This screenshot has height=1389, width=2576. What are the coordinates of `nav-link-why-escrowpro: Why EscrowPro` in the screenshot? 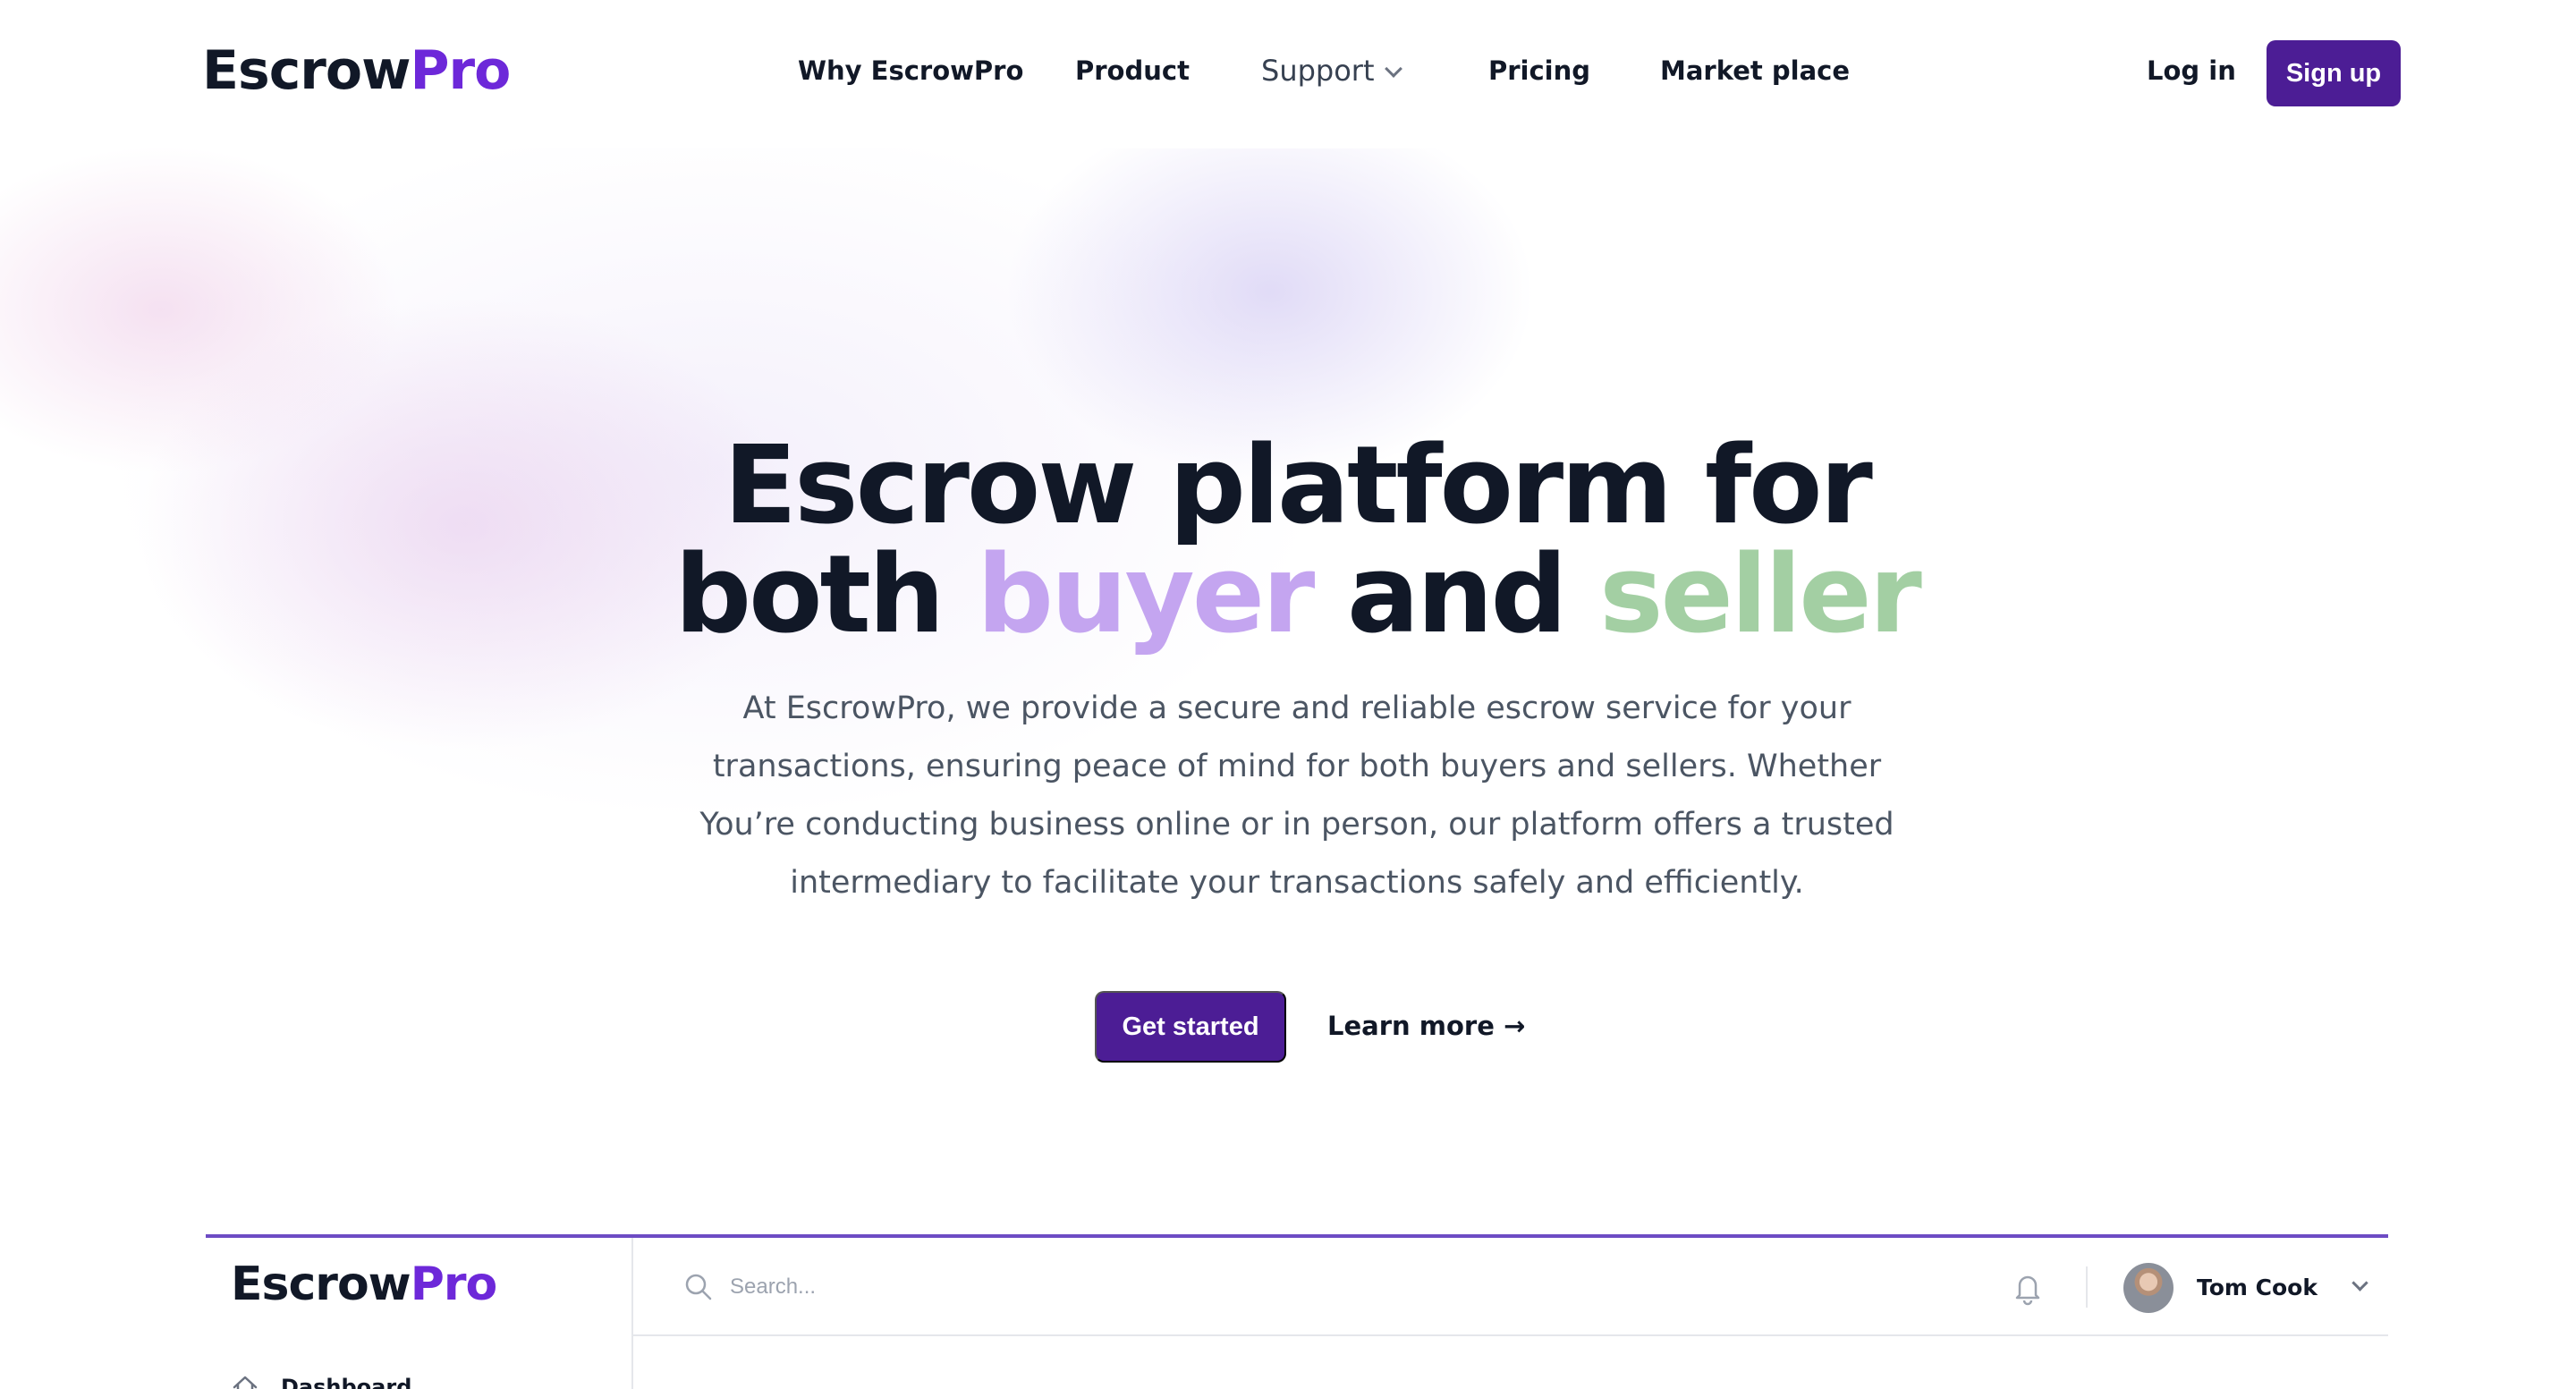 It's located at (910, 70).